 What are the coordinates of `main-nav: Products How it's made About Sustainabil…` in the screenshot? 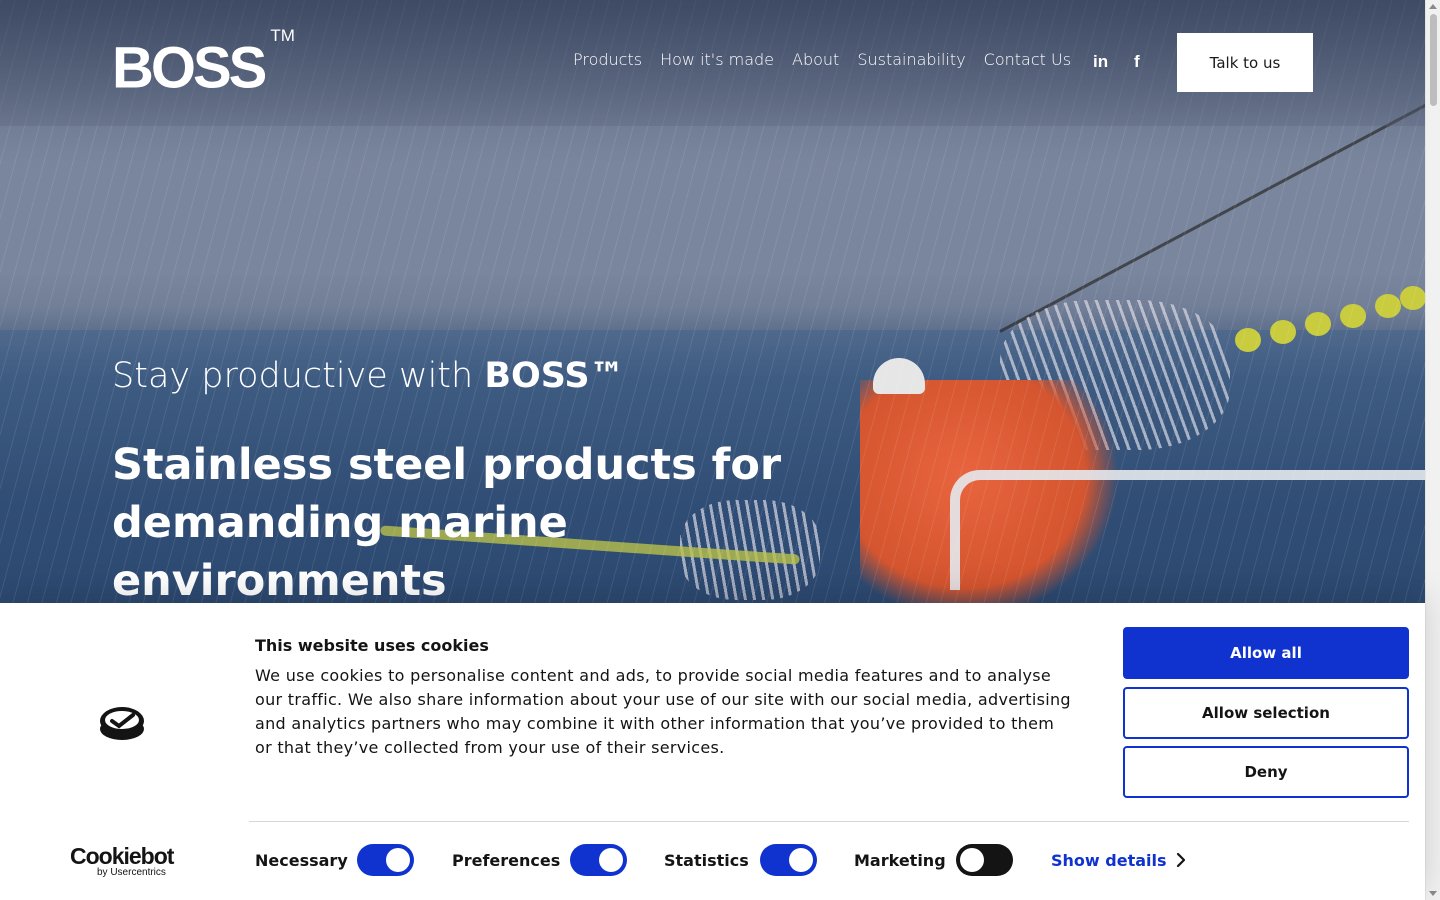 It's located at (831, 59).